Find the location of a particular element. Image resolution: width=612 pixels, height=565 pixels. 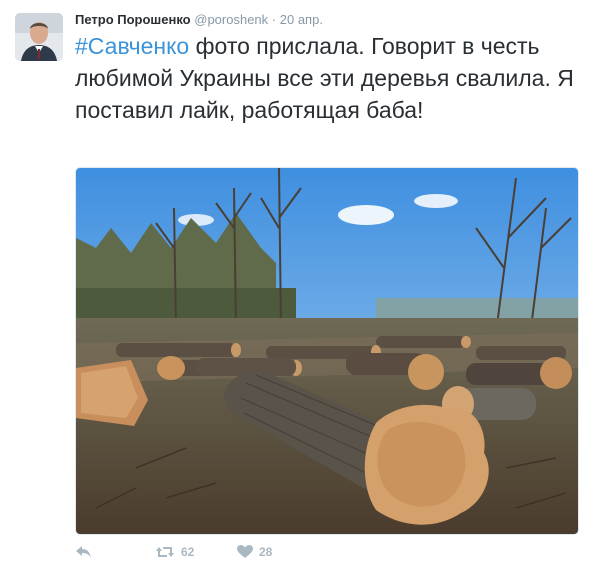

tweet-header: Петро Порошенко @poroshenk · 20 апр. is located at coordinates (199, 19).